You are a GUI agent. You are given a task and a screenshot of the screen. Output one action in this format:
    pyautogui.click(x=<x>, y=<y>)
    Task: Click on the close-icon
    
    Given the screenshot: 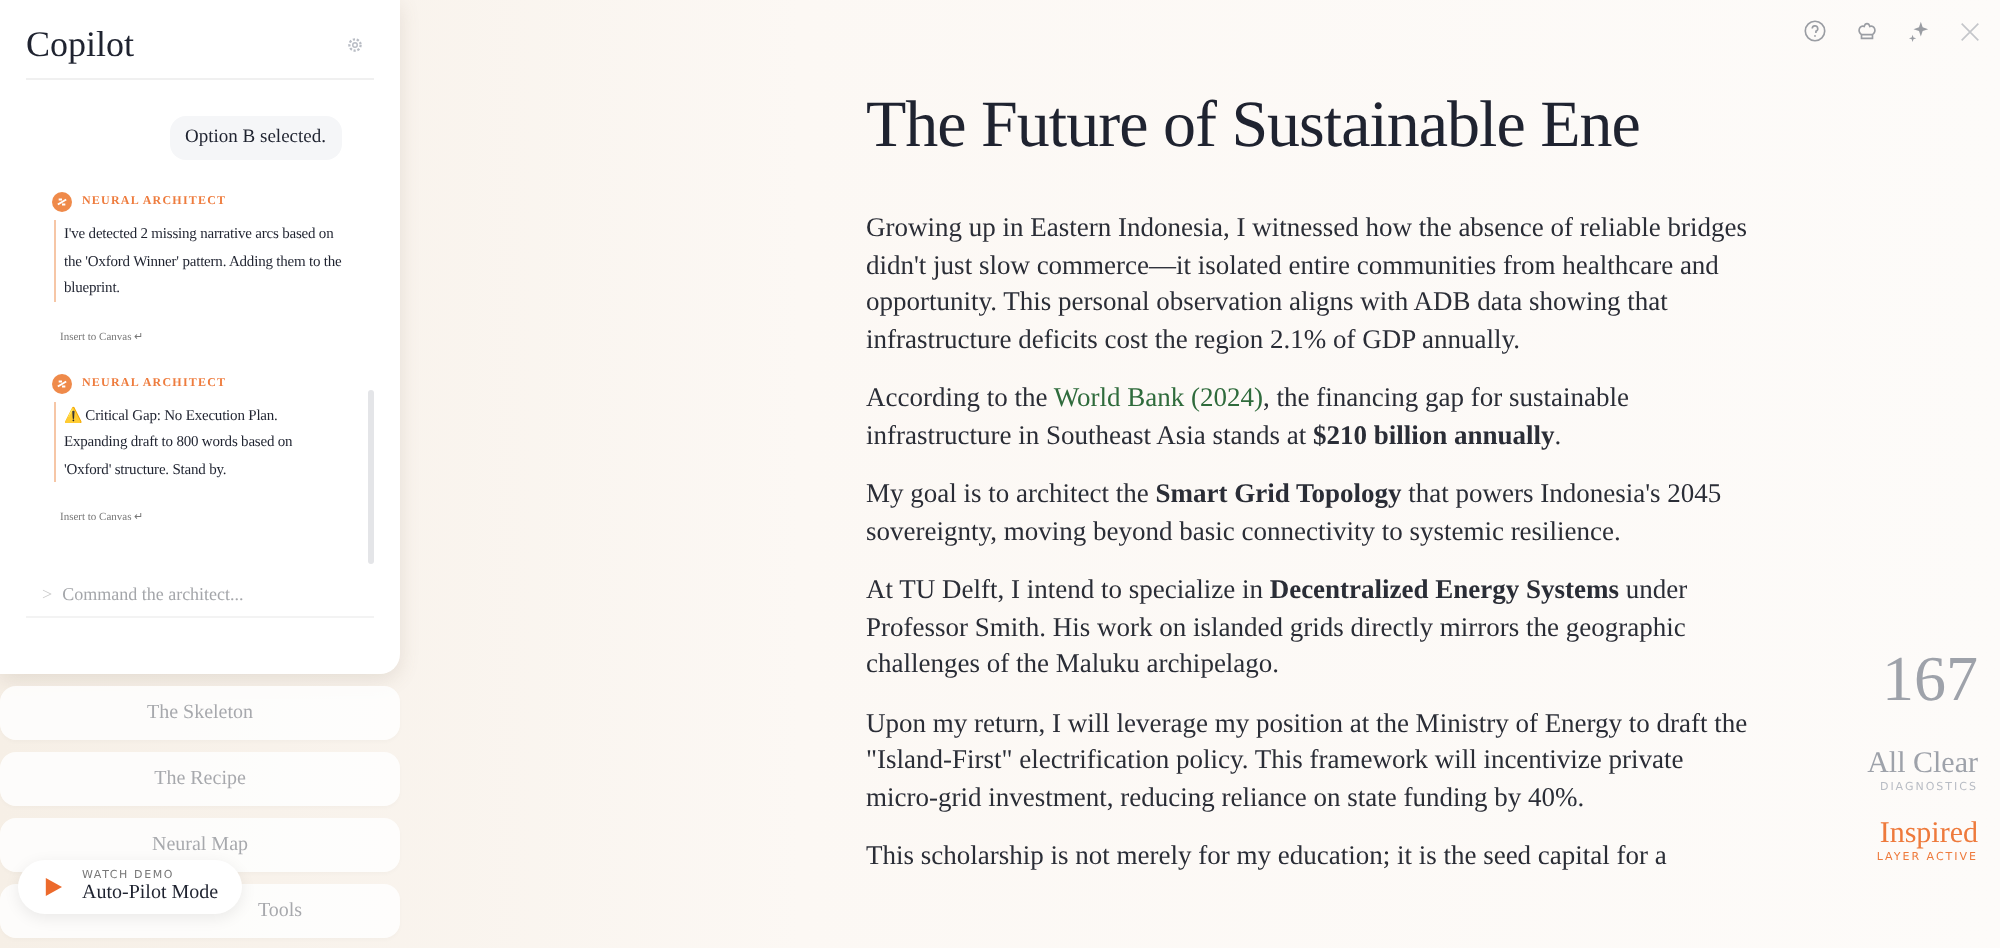 What is the action you would take?
    pyautogui.click(x=1970, y=31)
    